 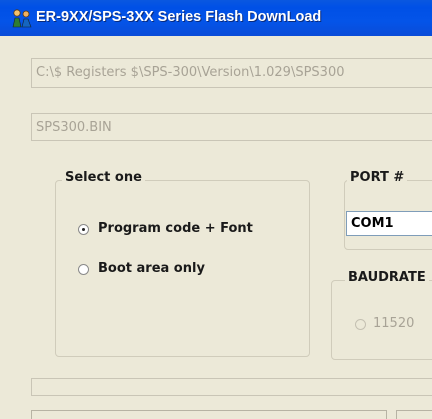 I want to click on file-name-field: SPS300.BIN, so click(x=231, y=127).